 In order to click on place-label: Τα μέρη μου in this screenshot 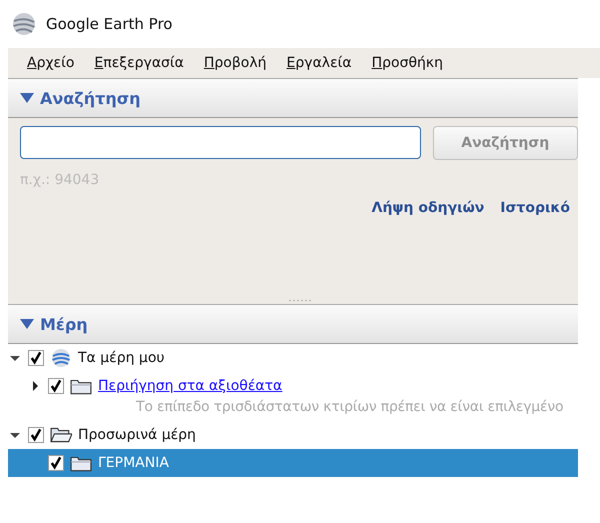, I will do `click(121, 358)`.